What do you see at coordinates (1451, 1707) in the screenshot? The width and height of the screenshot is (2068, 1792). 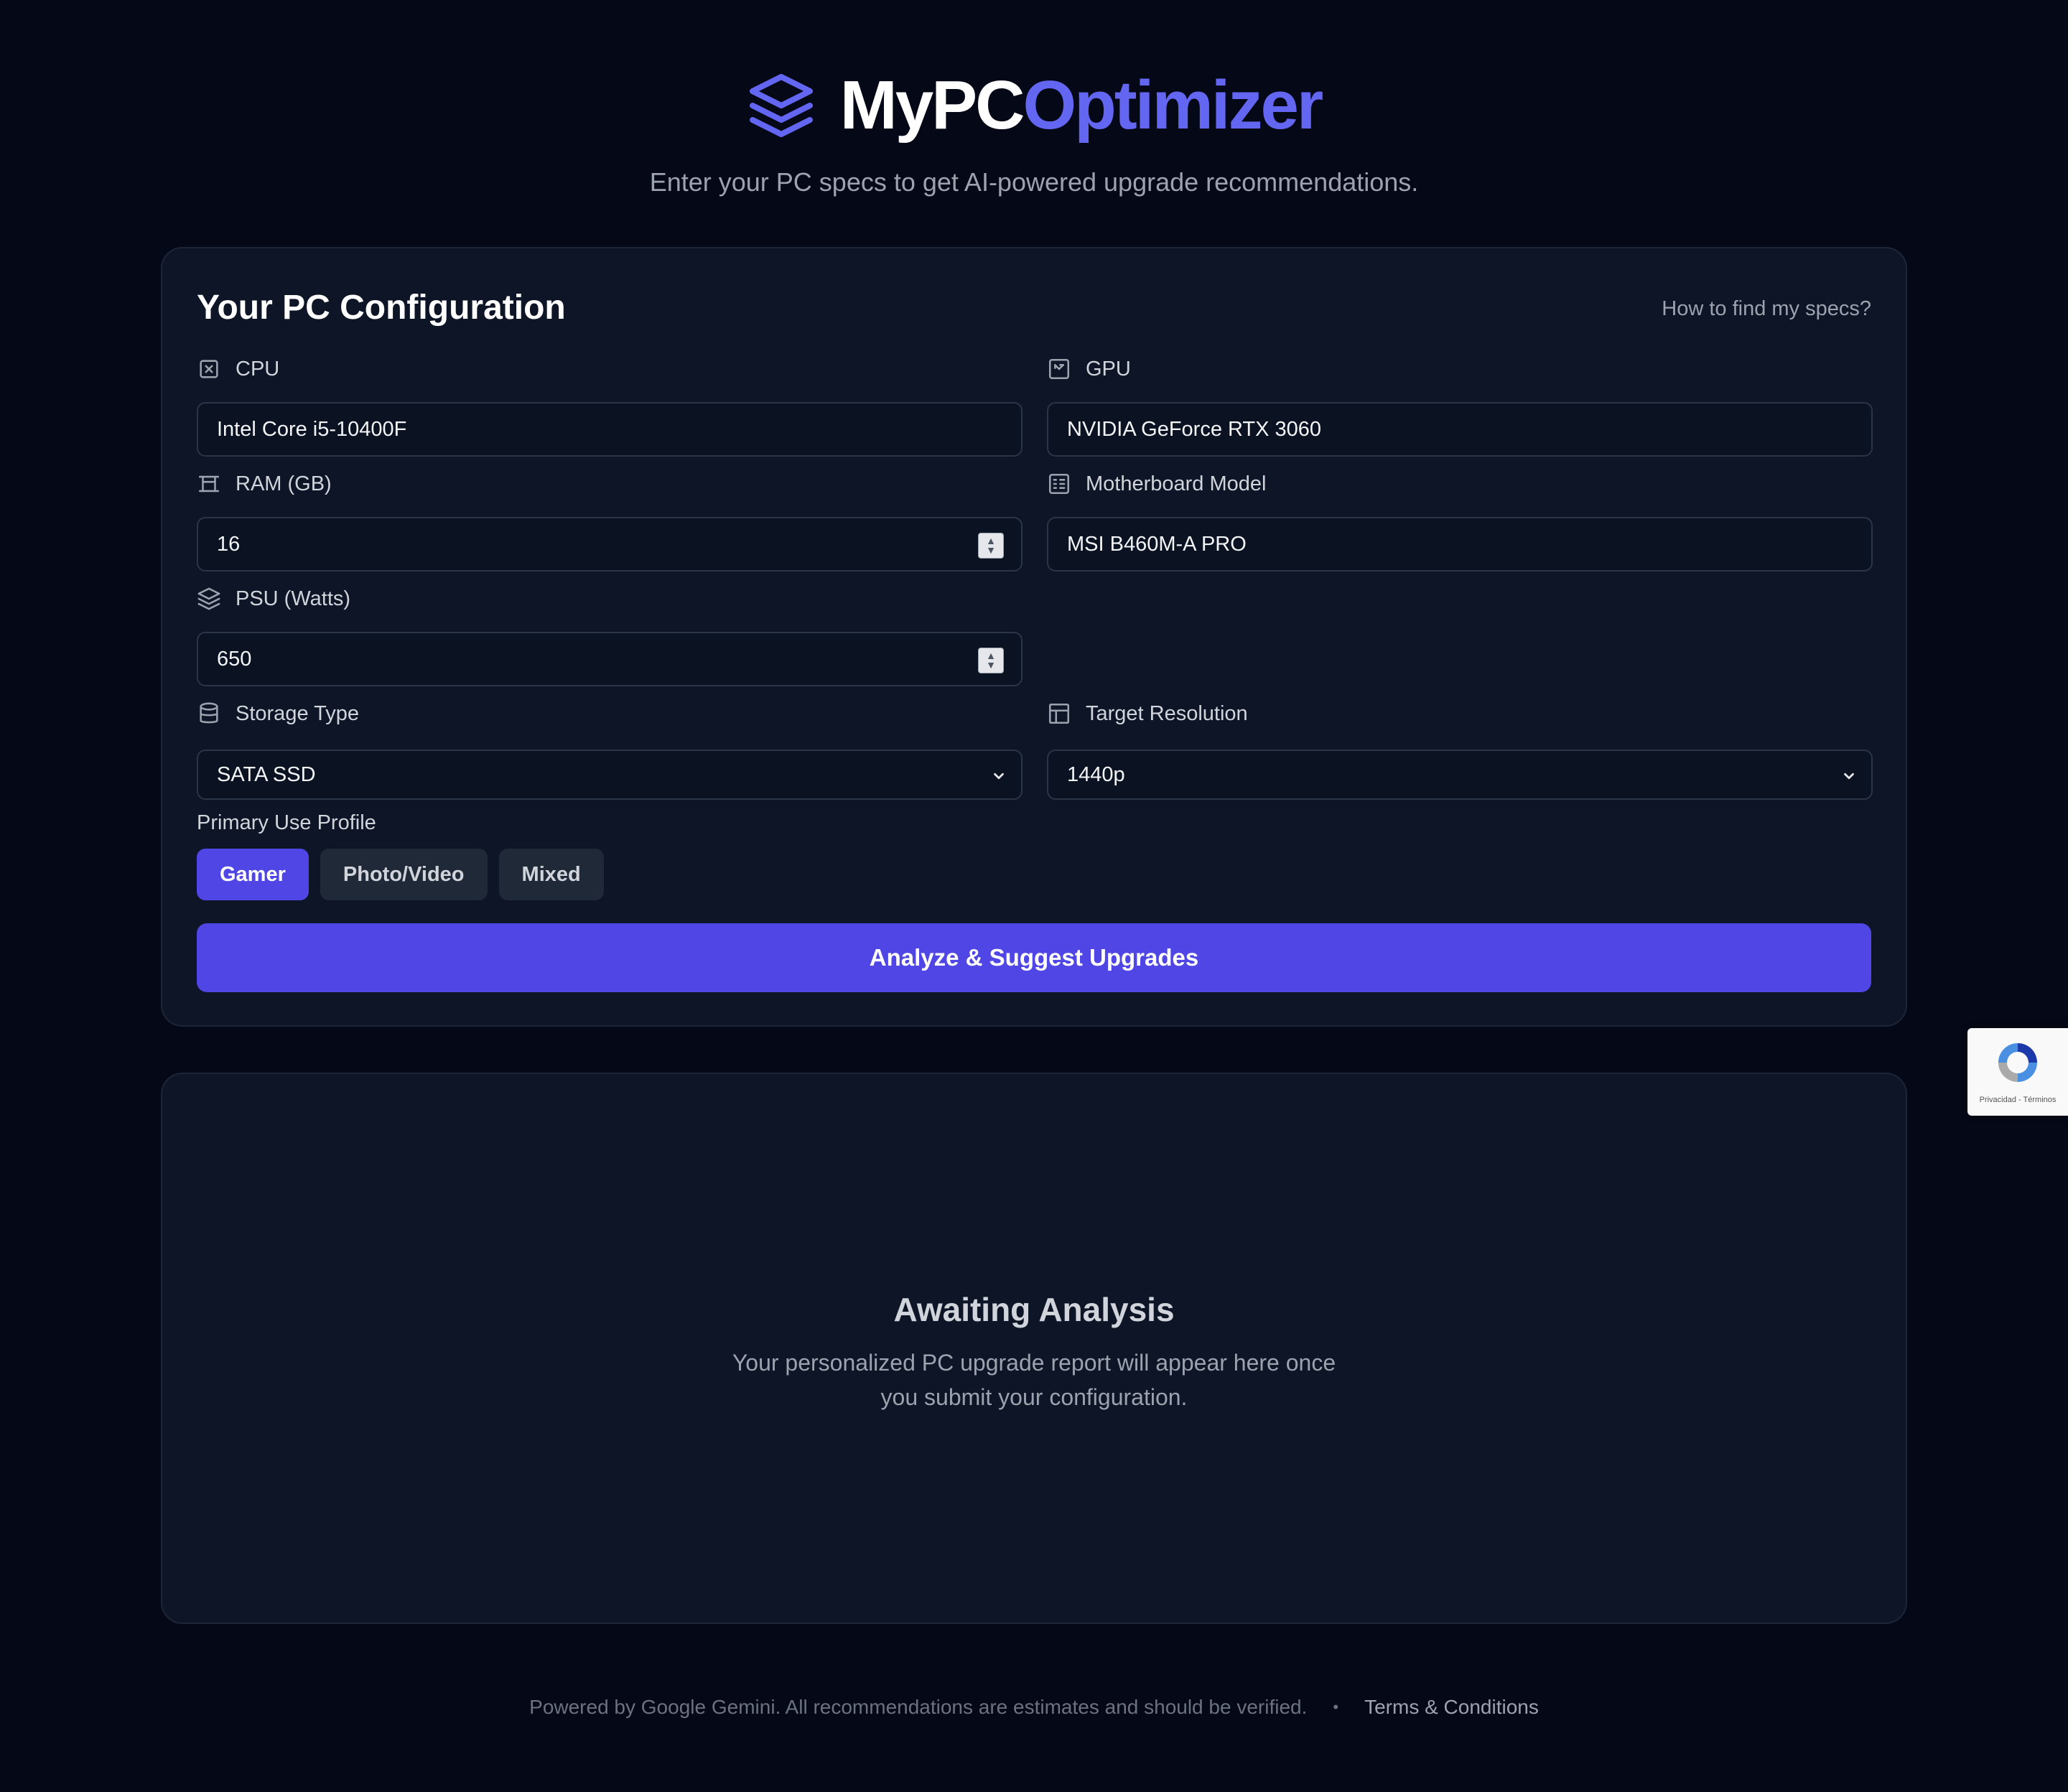 I see `terms-link: Terms & Conditions` at bounding box center [1451, 1707].